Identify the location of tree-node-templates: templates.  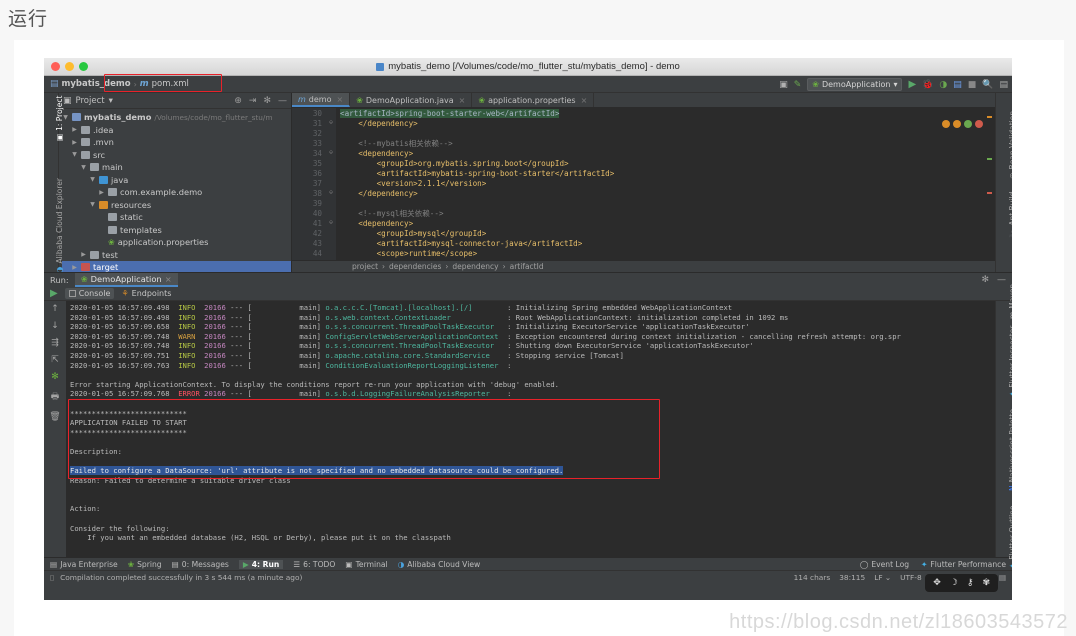
(176, 230).